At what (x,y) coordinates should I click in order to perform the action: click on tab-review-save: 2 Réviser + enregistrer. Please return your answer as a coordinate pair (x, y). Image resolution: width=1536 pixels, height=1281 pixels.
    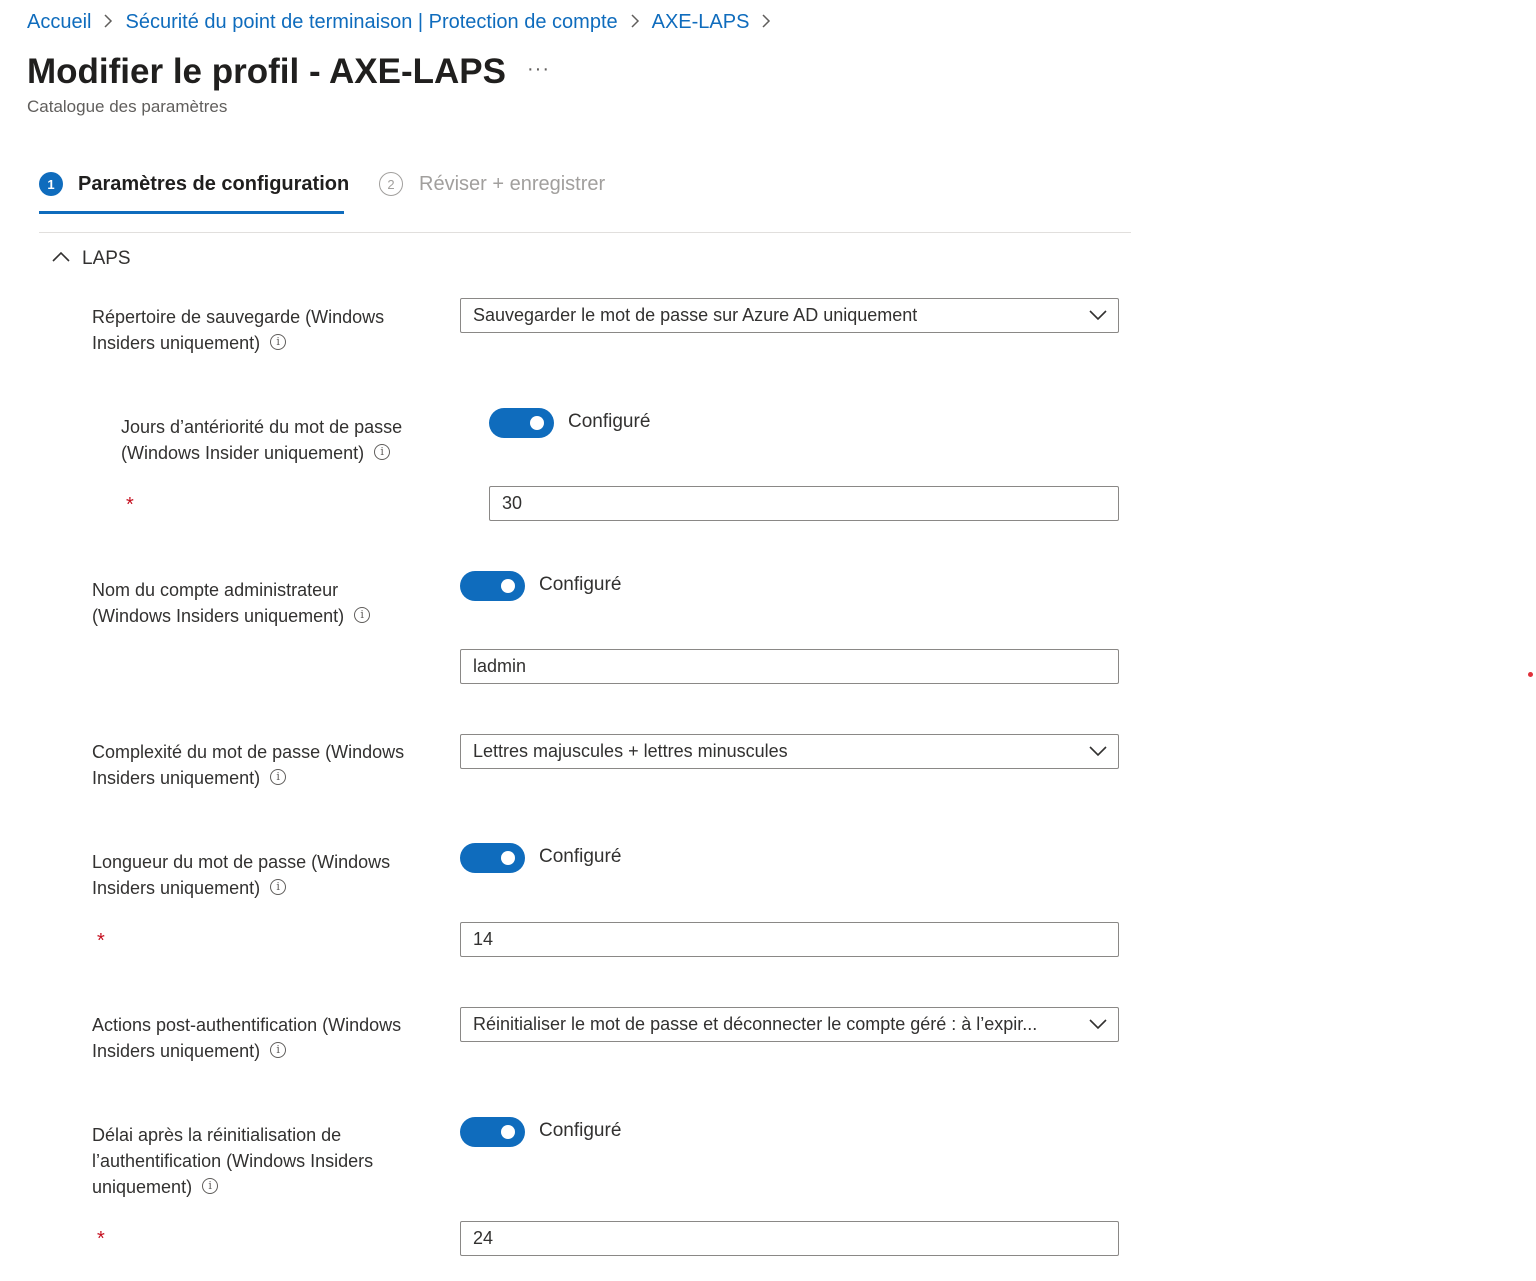
    Looking at the image, I should click on (492, 184).